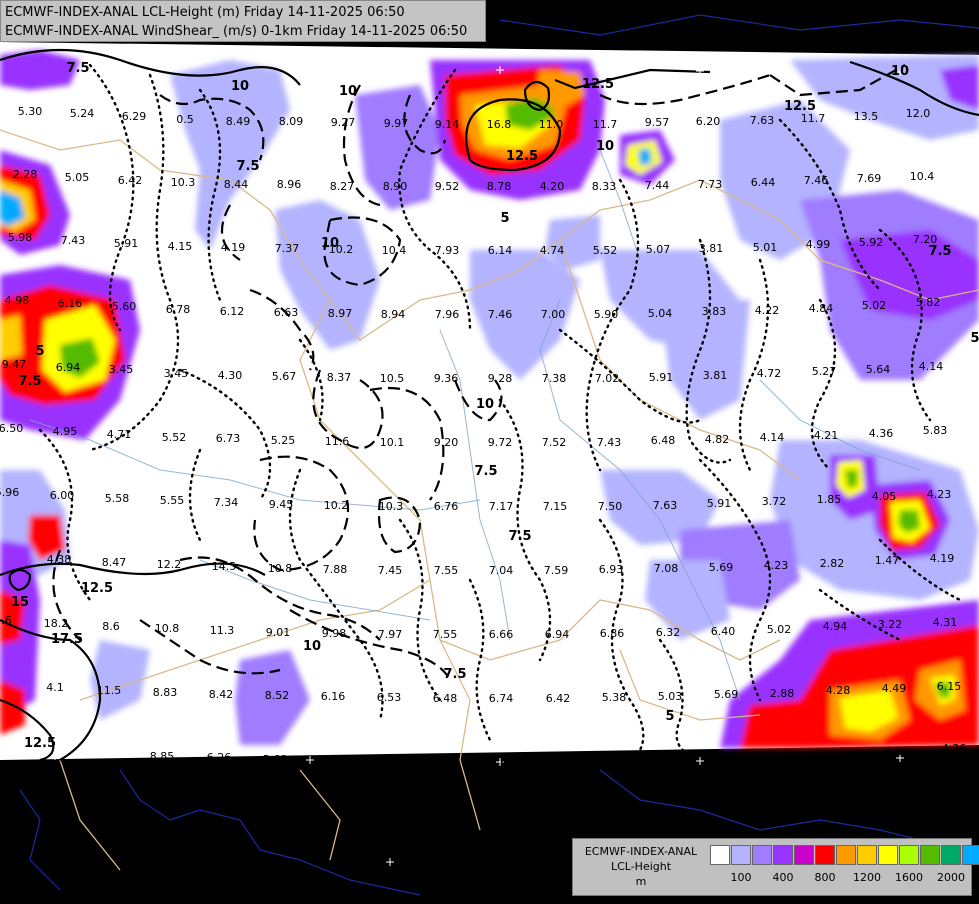 The height and width of the screenshot is (904, 979). I want to click on grid-value: 7.69, so click(869, 178).